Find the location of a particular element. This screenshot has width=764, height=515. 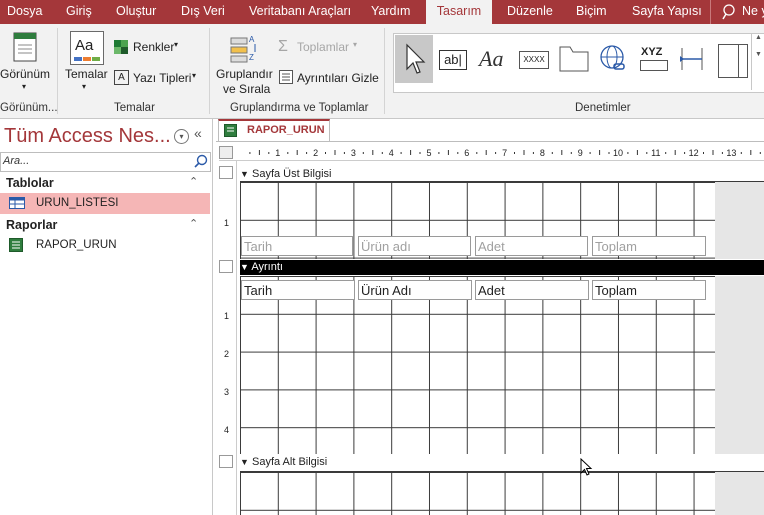

nav-item-rapor-urun: RAPOR_URUN is located at coordinates (105, 245).